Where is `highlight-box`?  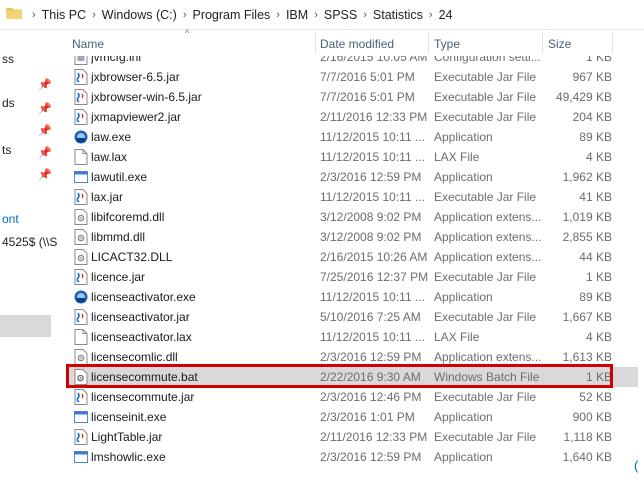
highlight-box is located at coordinates (339, 376).